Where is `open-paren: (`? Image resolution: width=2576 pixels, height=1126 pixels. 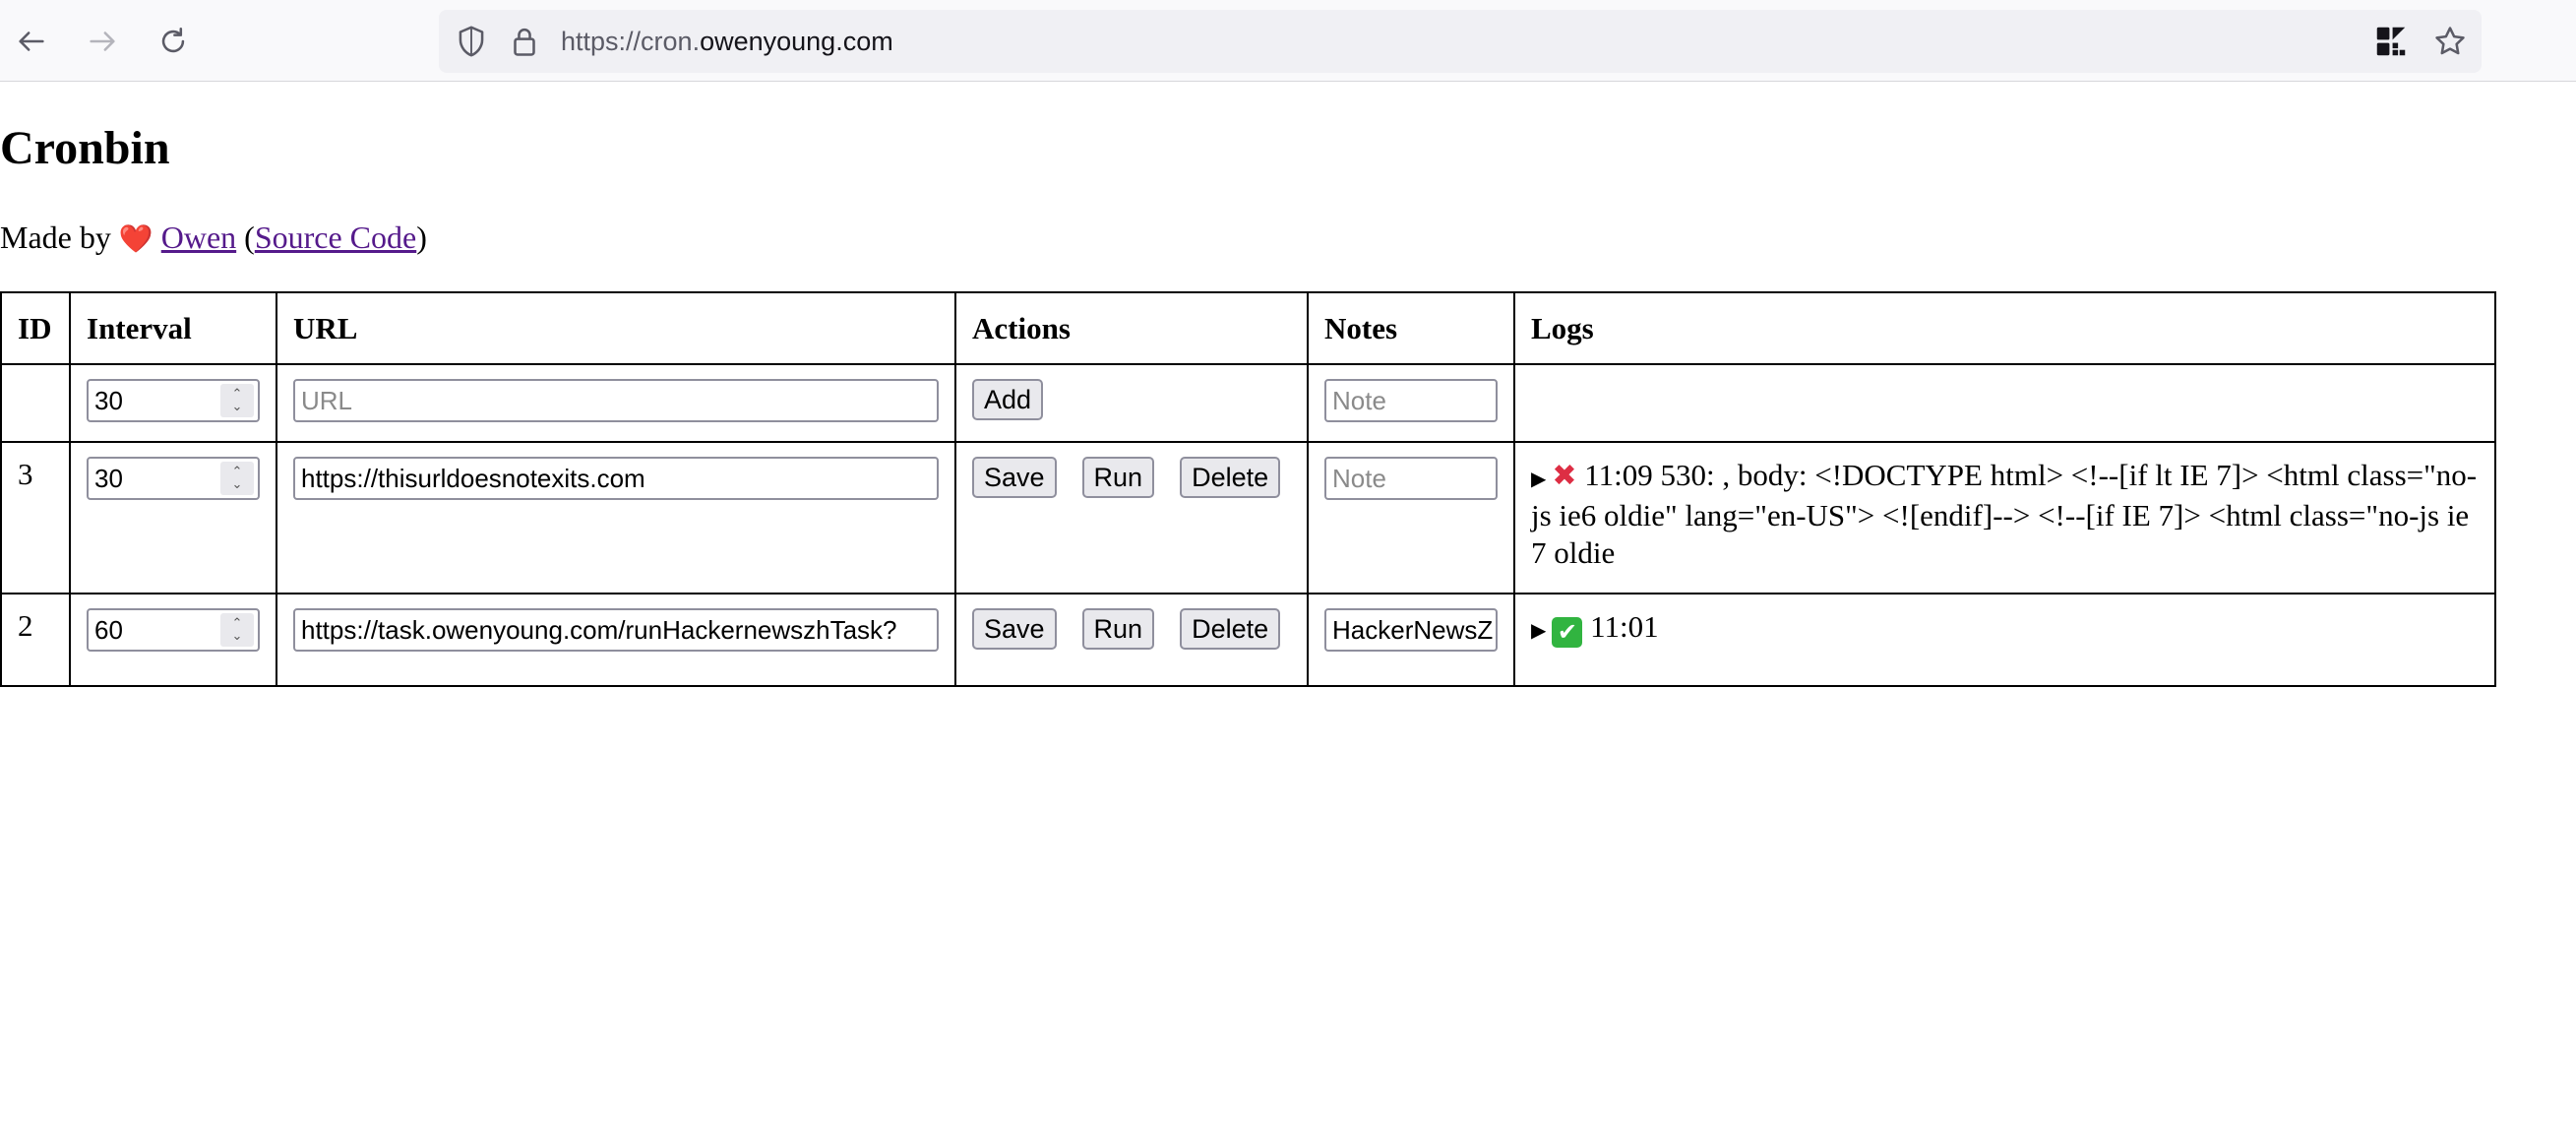
open-paren: ( is located at coordinates (249, 237).